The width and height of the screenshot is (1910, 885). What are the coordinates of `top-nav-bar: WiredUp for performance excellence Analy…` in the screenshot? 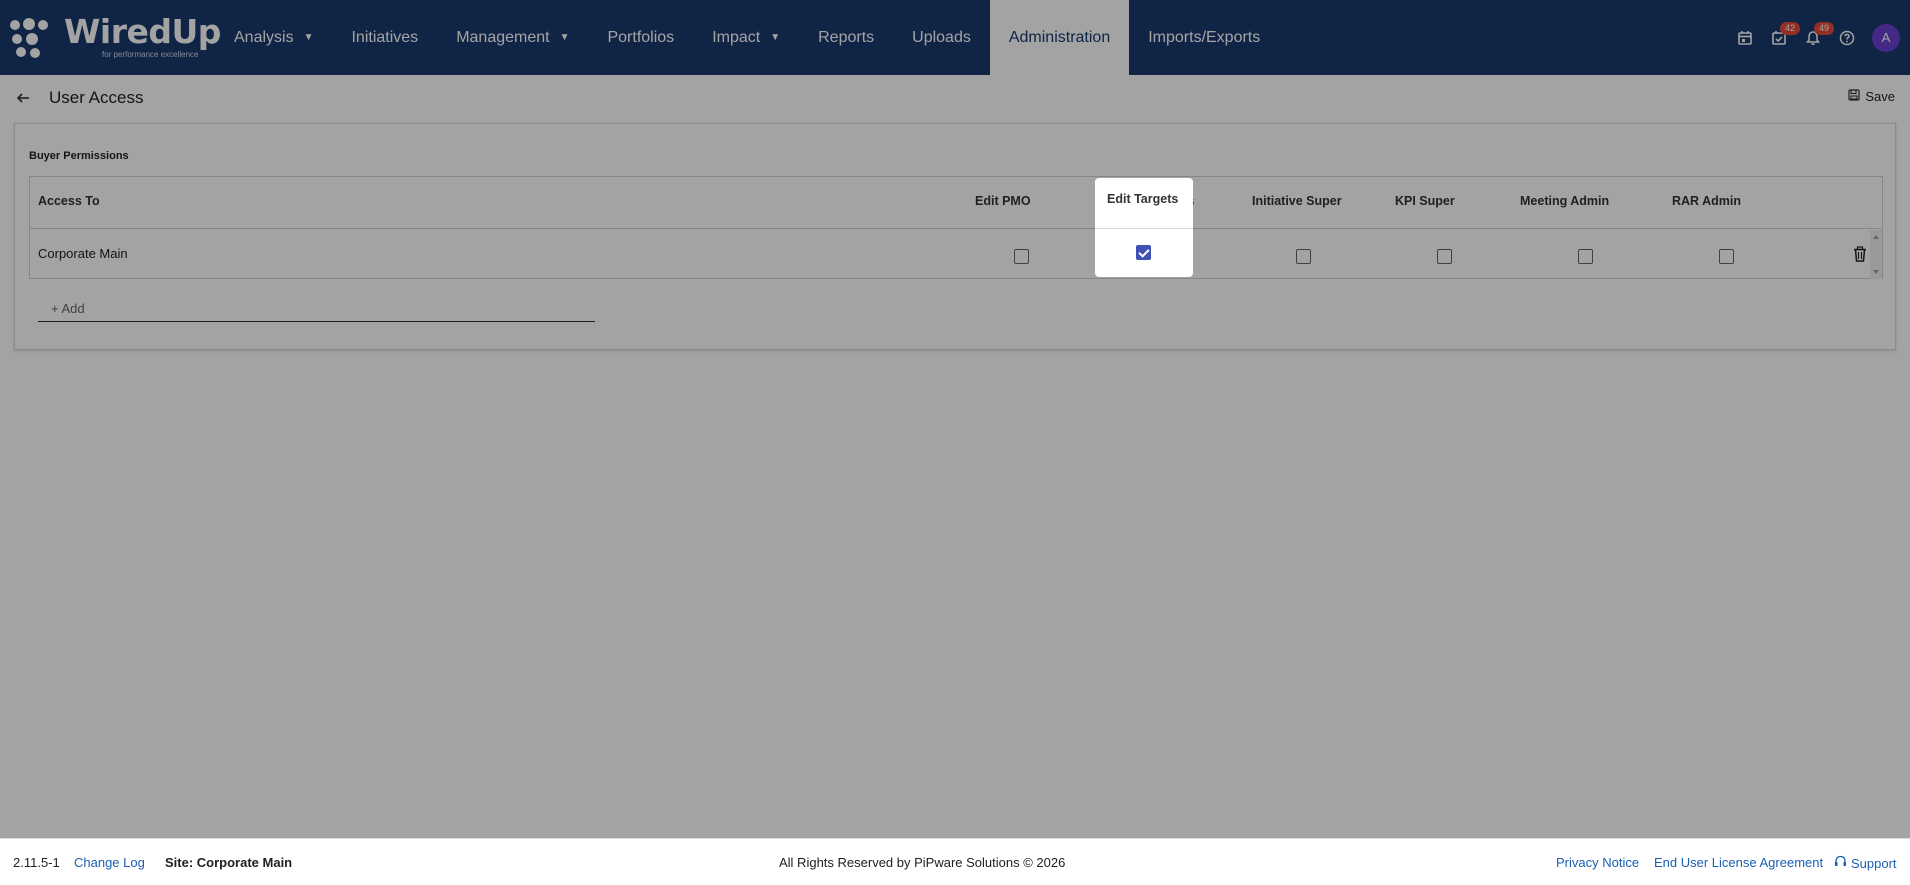 It's located at (955, 37).